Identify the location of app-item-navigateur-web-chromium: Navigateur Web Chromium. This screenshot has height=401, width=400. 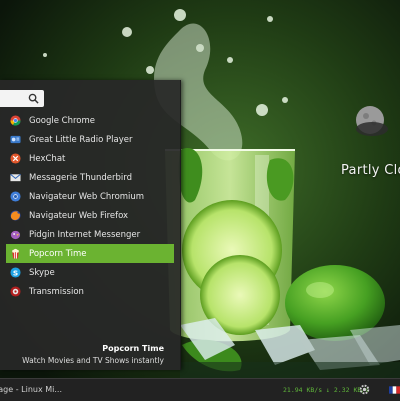
(90, 196).